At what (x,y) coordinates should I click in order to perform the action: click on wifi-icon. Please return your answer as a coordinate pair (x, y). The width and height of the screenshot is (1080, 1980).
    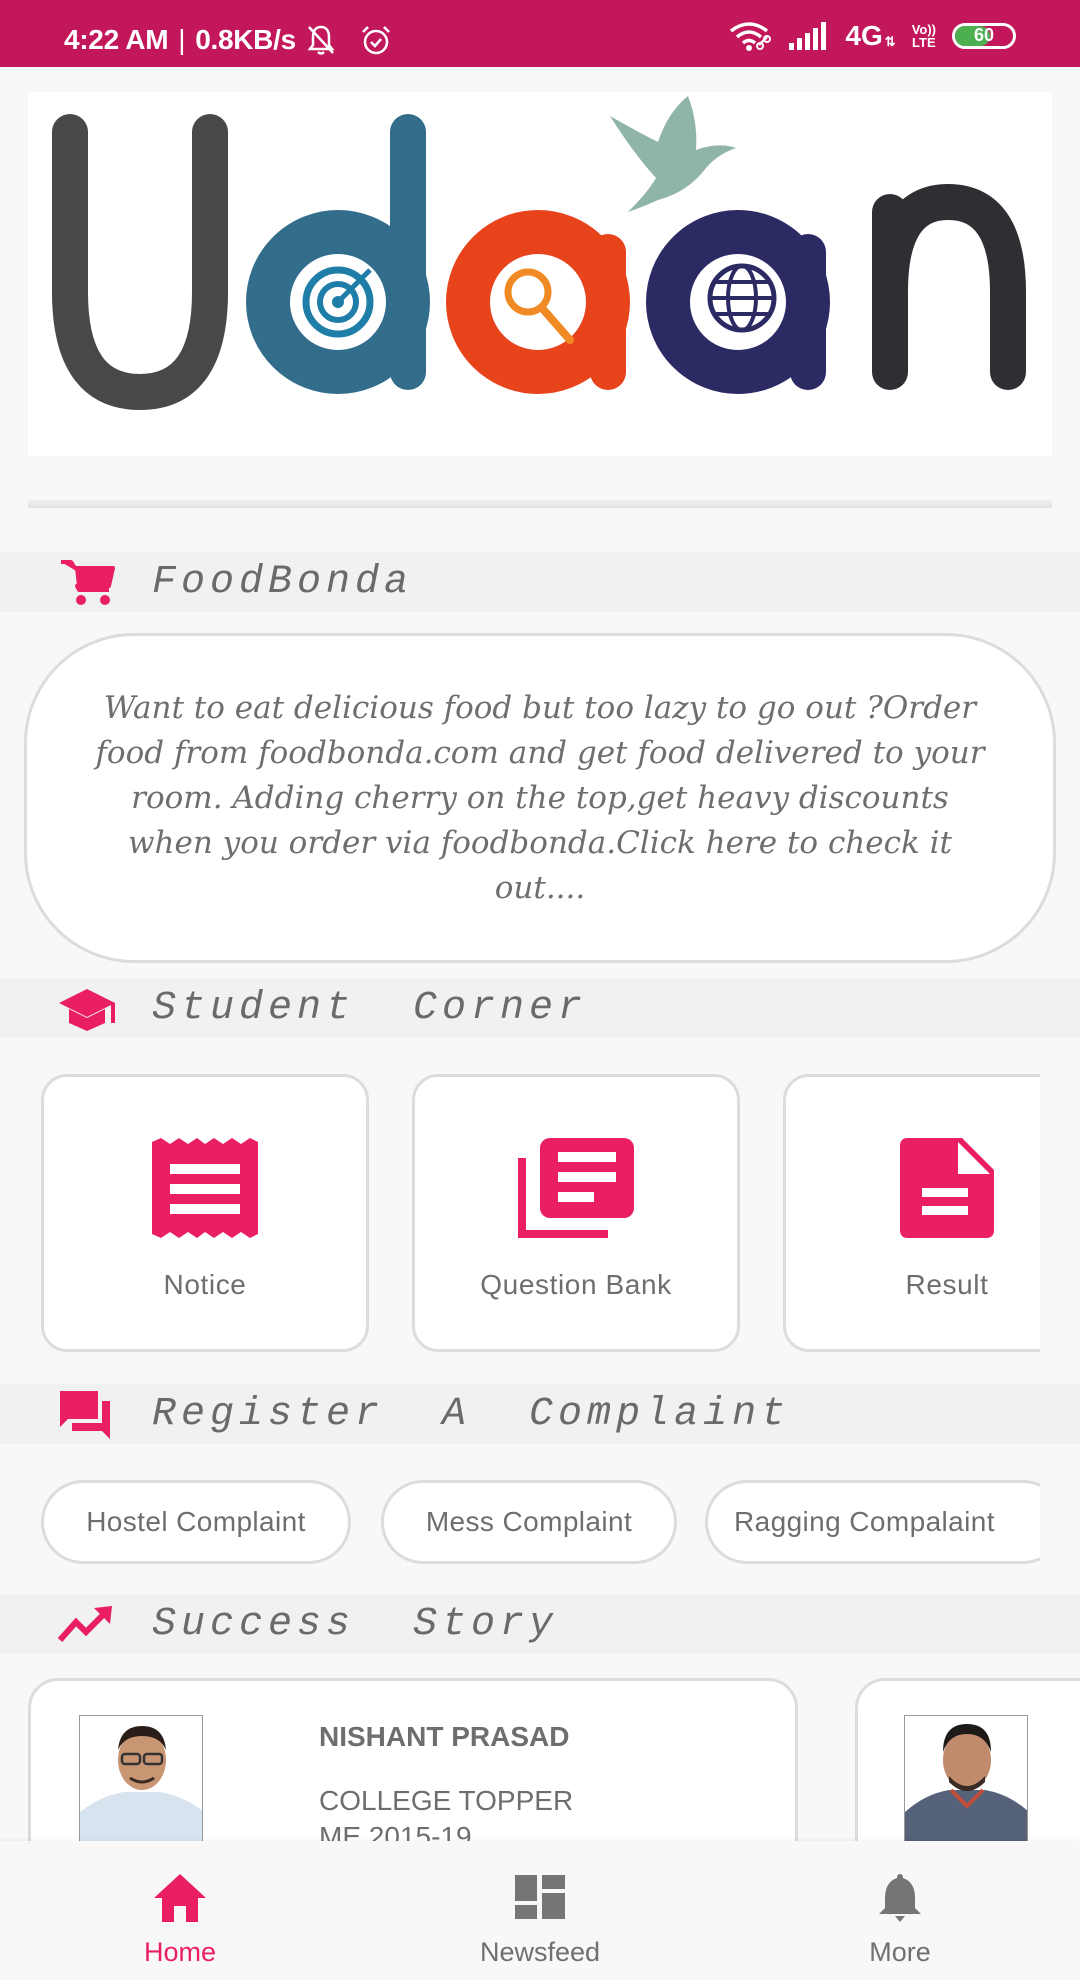
    Looking at the image, I should click on (751, 36).